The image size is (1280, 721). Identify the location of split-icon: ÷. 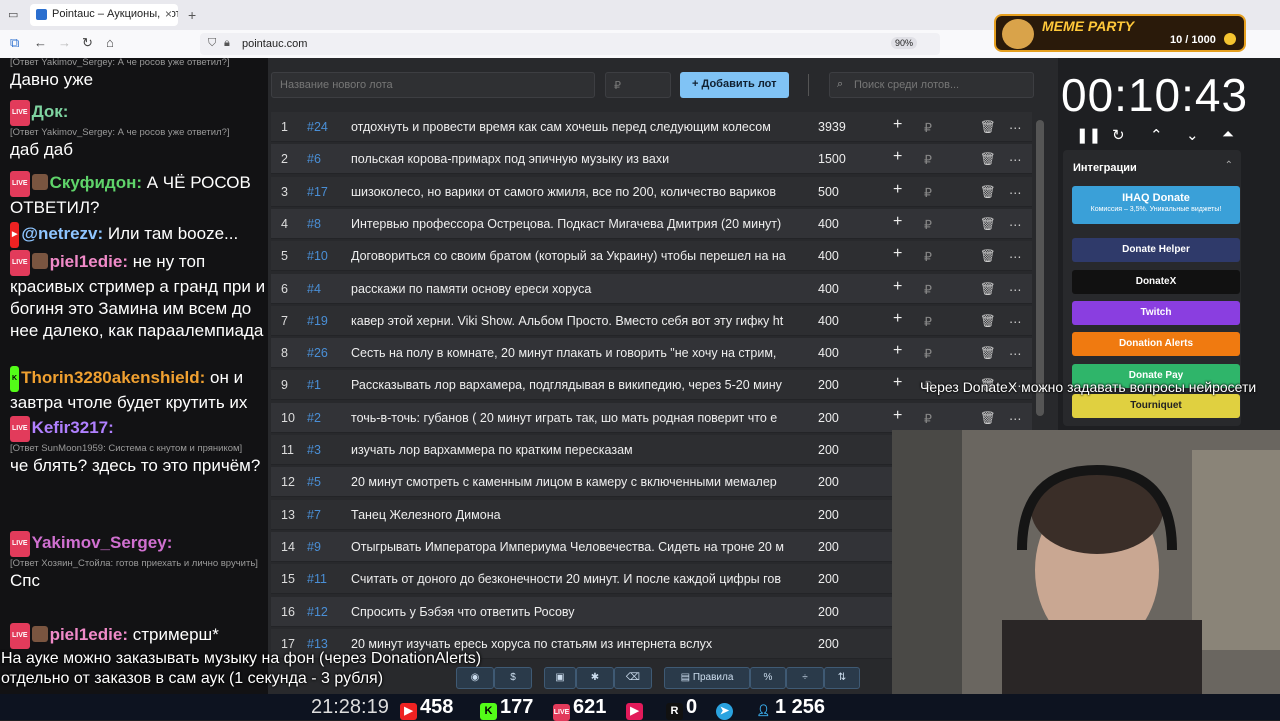
(805, 678).